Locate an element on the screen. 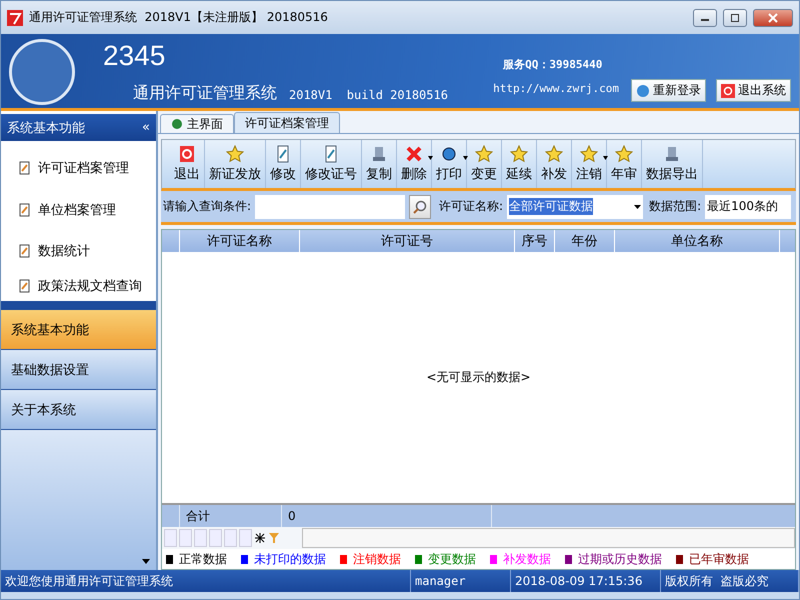 The height and width of the screenshot is (600, 800). version-text: 2018V1 build 20180516 is located at coordinates (368, 96).